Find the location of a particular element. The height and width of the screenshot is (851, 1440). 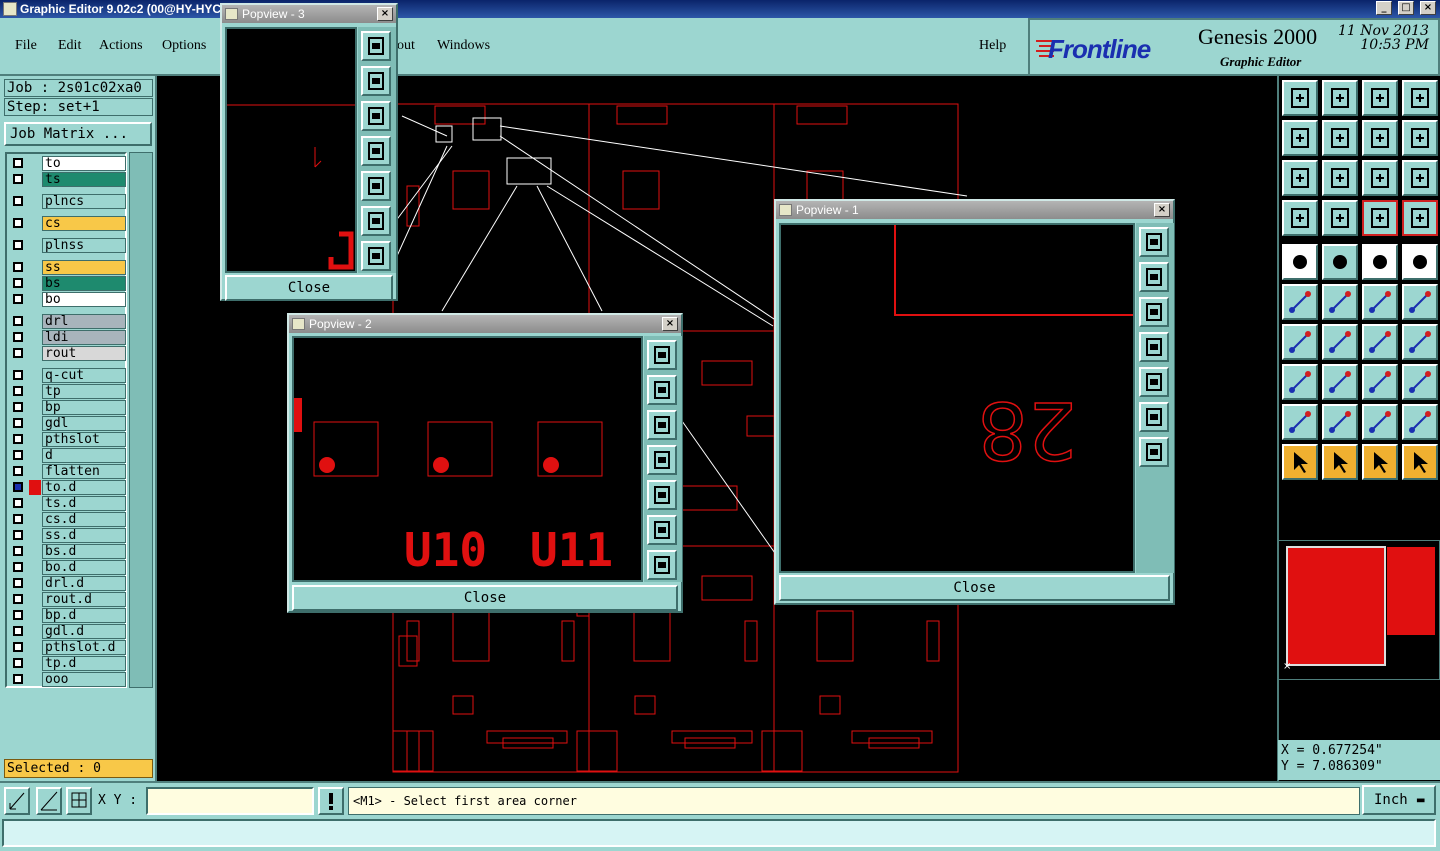

layer-row: cs.d is located at coordinates (67, 519).